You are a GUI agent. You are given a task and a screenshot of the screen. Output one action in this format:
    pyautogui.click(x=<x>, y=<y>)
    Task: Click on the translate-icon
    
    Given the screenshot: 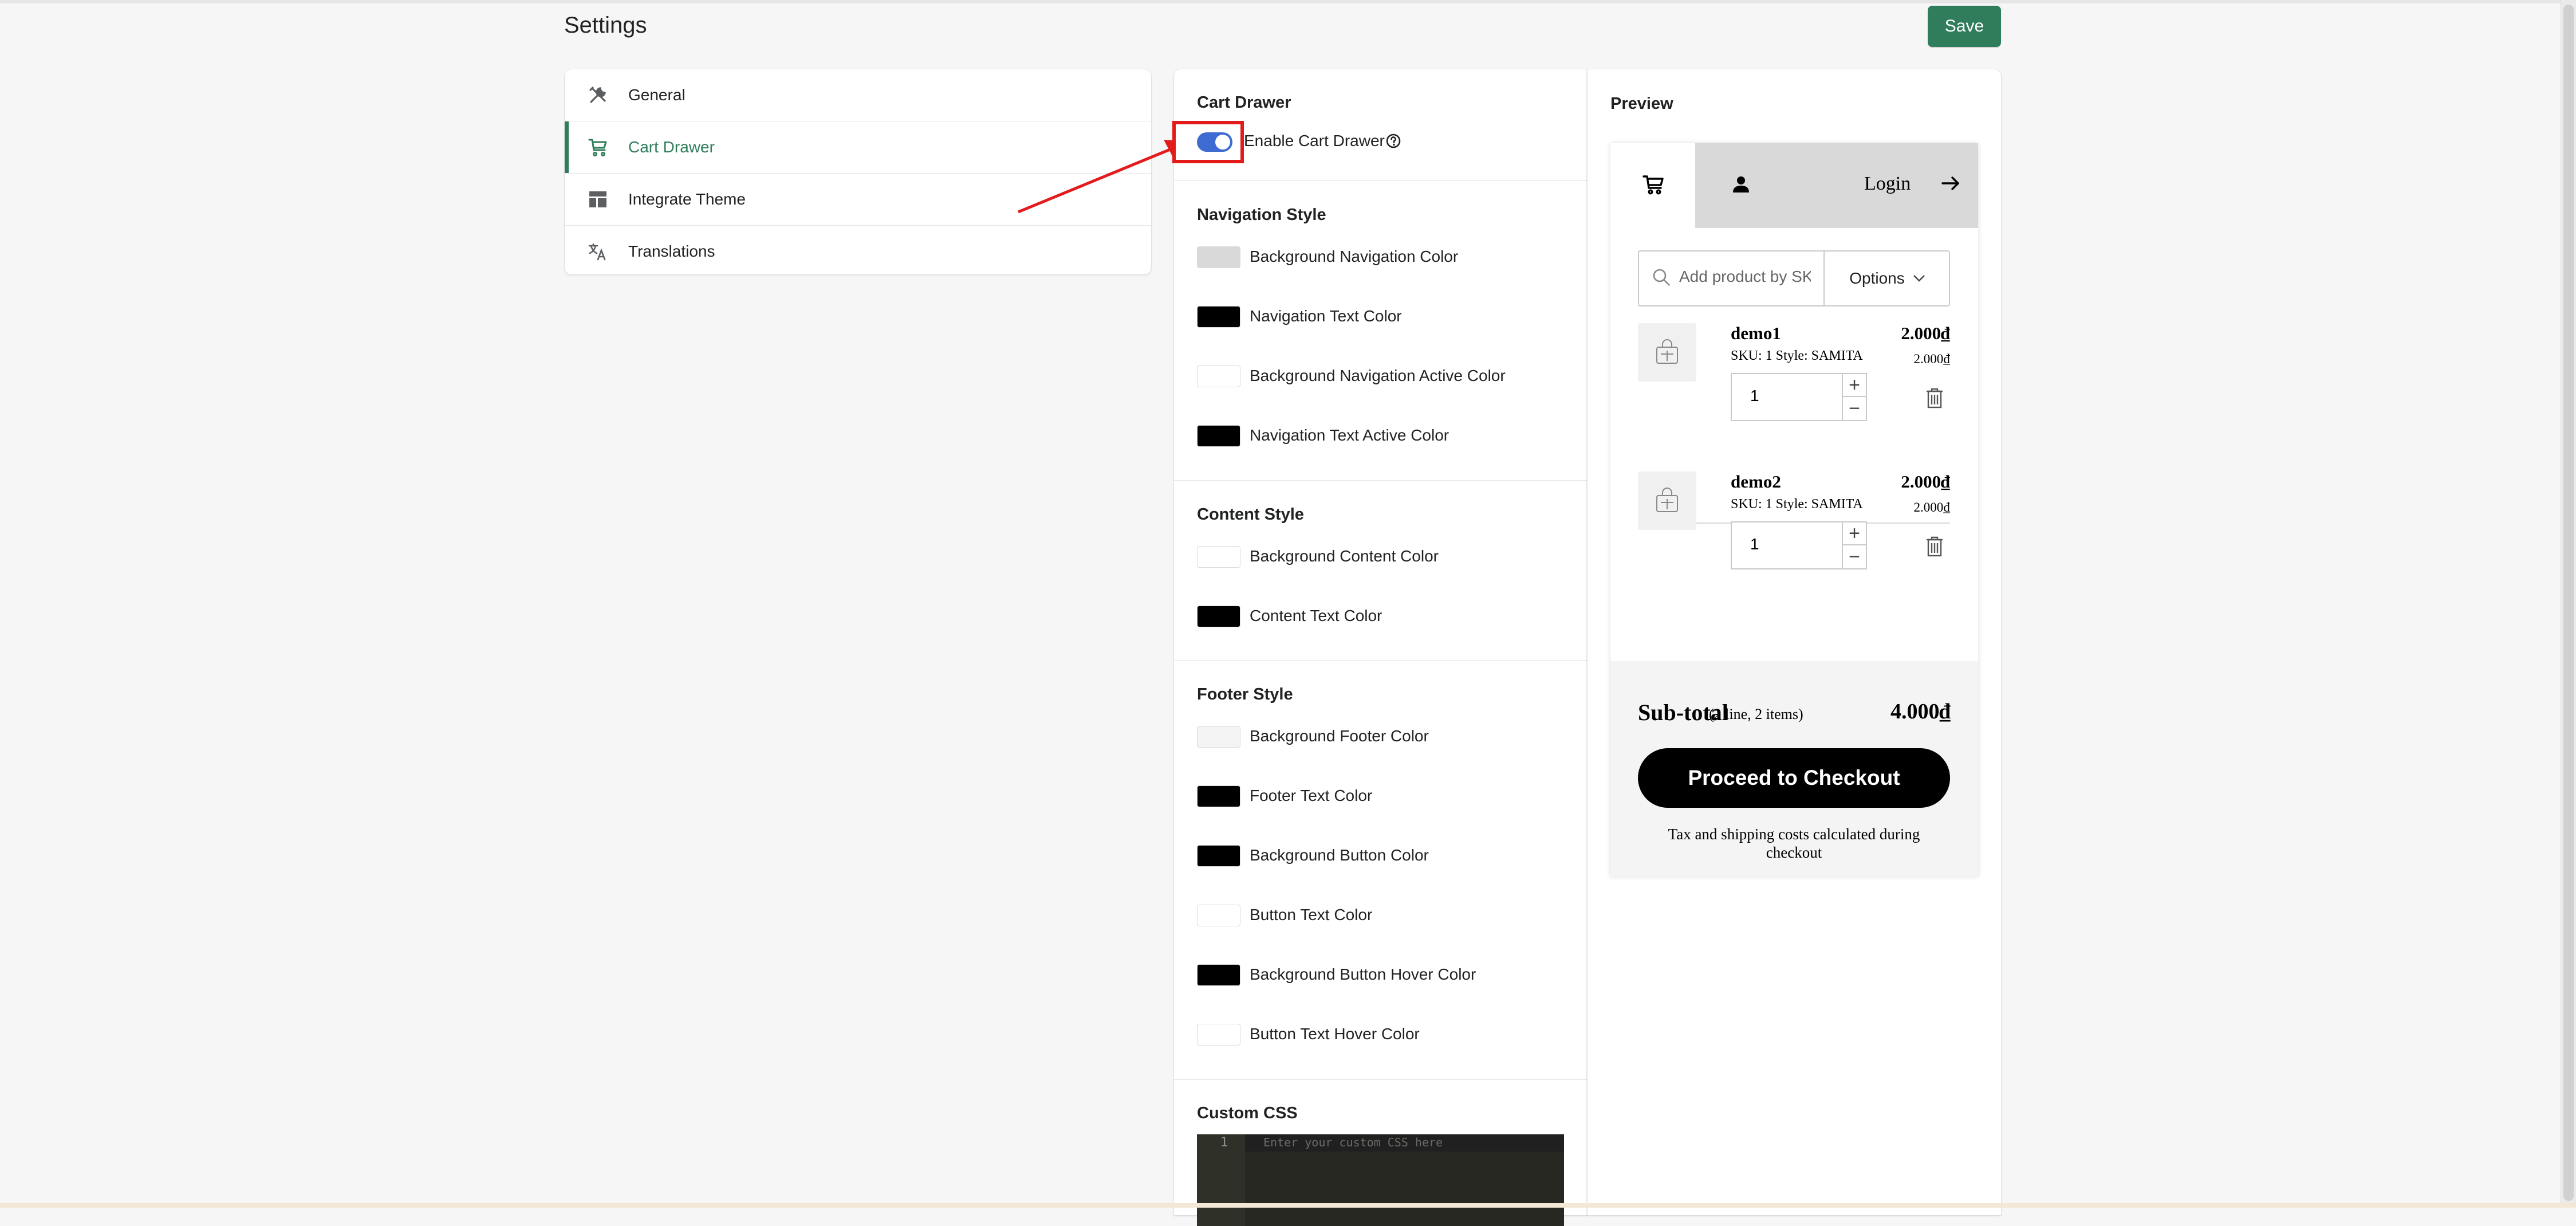 What is the action you would take?
    pyautogui.click(x=597, y=252)
    